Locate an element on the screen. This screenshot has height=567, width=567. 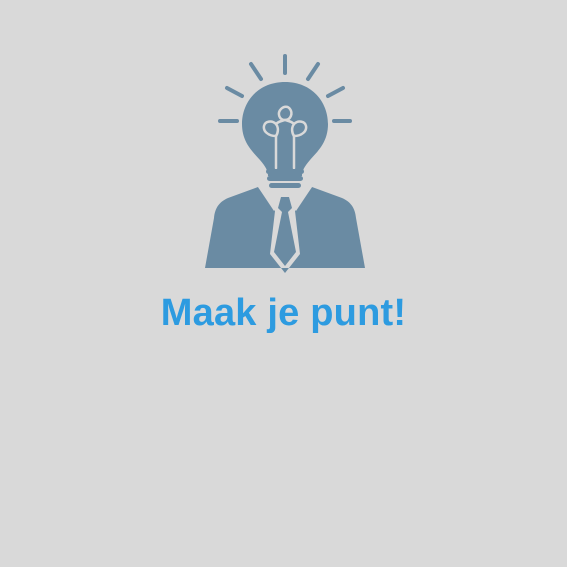
lightbulb-glass is located at coordinates (285, 129).